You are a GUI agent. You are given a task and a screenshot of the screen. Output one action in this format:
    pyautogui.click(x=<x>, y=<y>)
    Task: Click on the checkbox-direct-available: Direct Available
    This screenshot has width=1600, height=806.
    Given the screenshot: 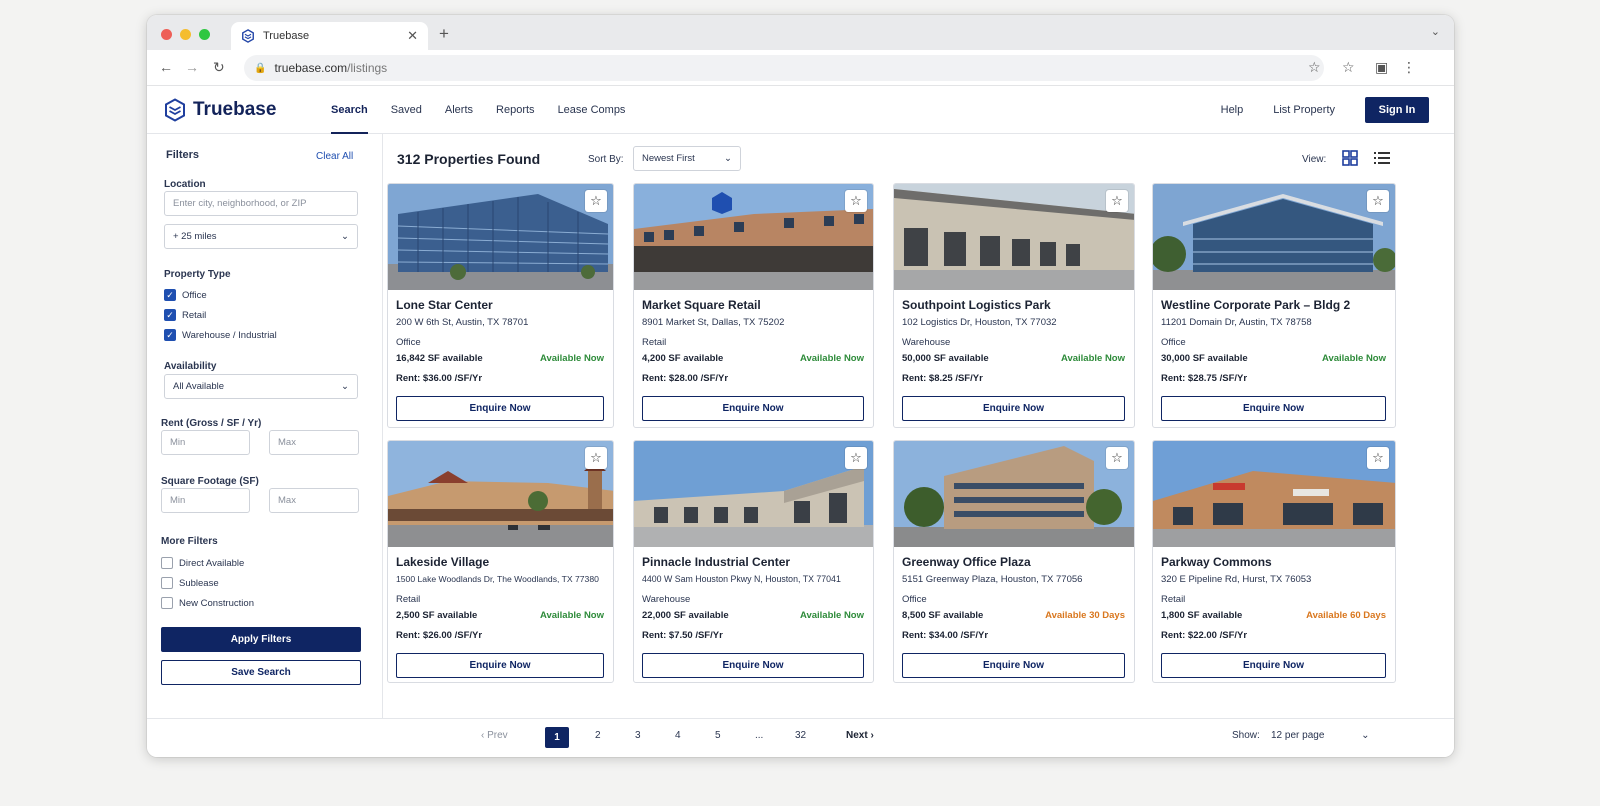 What is the action you would take?
    pyautogui.click(x=202, y=563)
    